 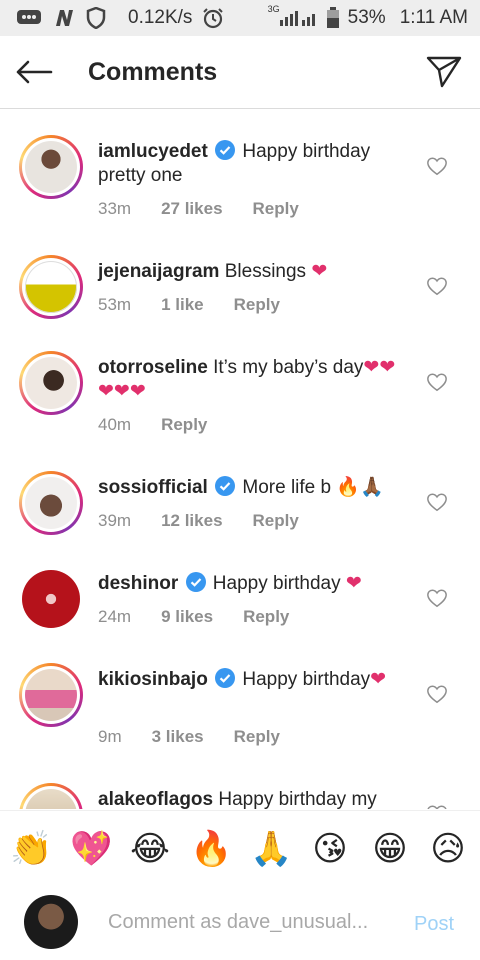 I want to click on likes-count: 3 likes, so click(x=178, y=737).